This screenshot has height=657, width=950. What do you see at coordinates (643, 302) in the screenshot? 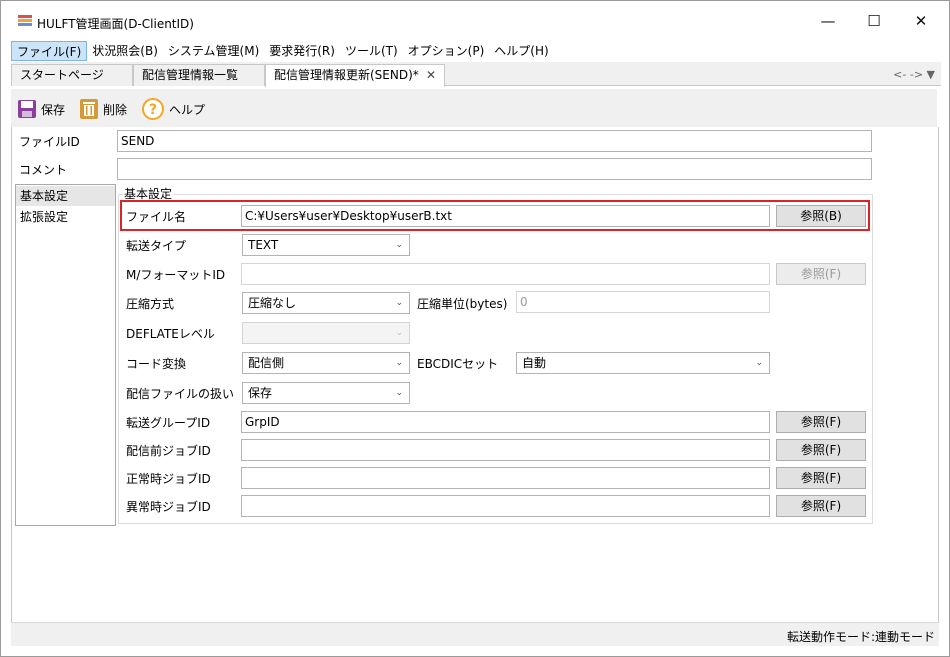
I see `compression-unit-input: 0` at bounding box center [643, 302].